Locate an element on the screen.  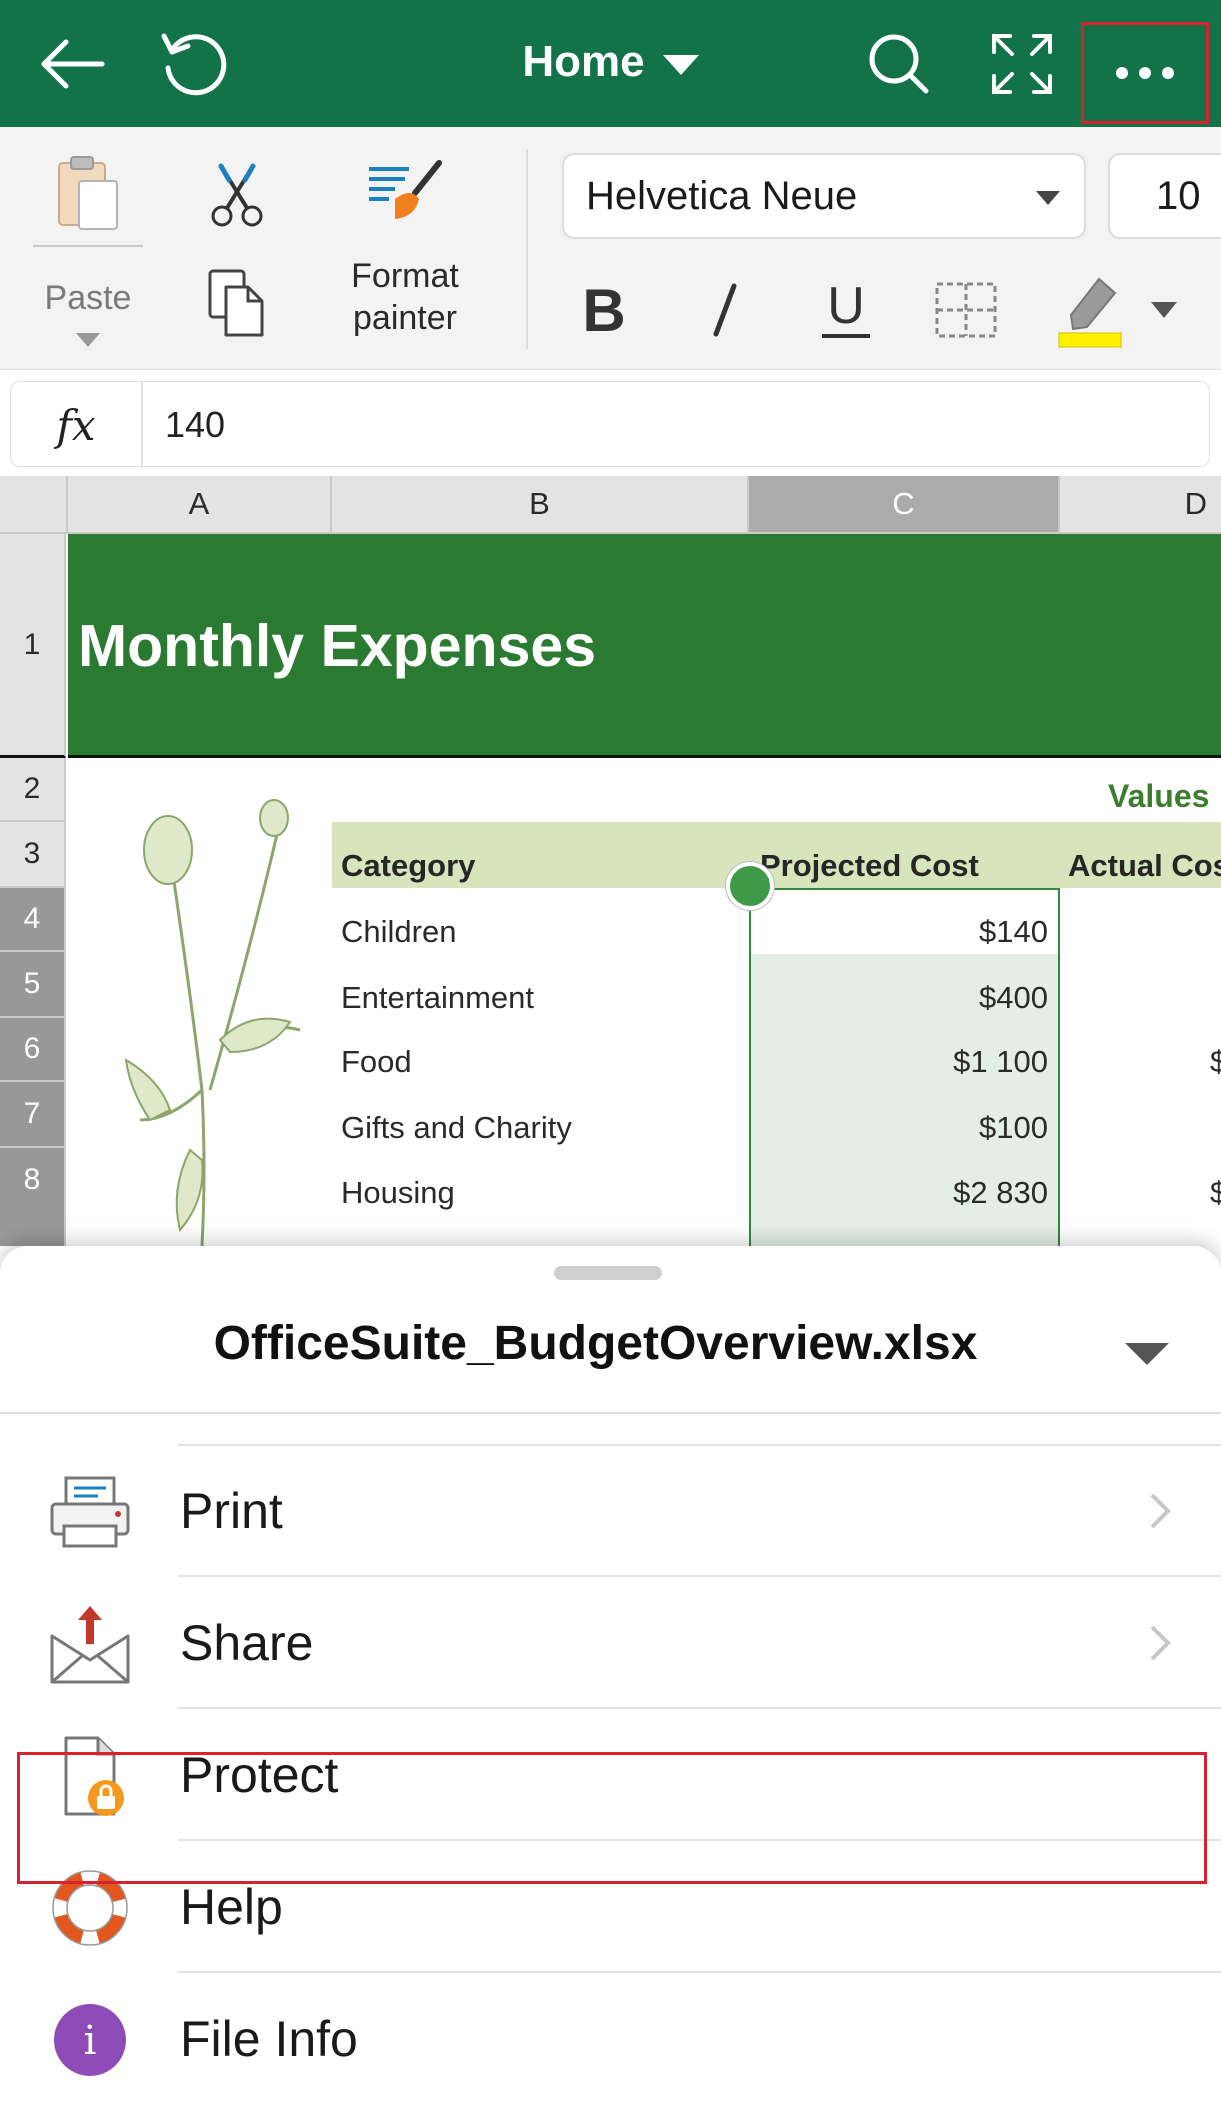
column-header-b: B is located at coordinates (540, 505).